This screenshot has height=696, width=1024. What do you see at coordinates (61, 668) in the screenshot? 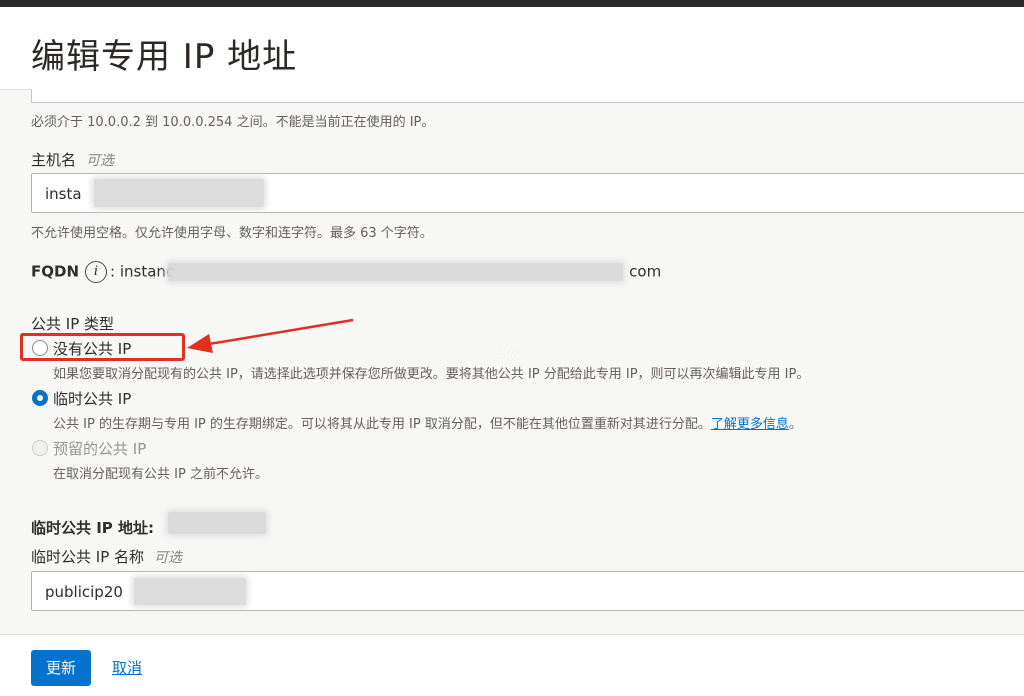
I see `update-button: 更新` at bounding box center [61, 668].